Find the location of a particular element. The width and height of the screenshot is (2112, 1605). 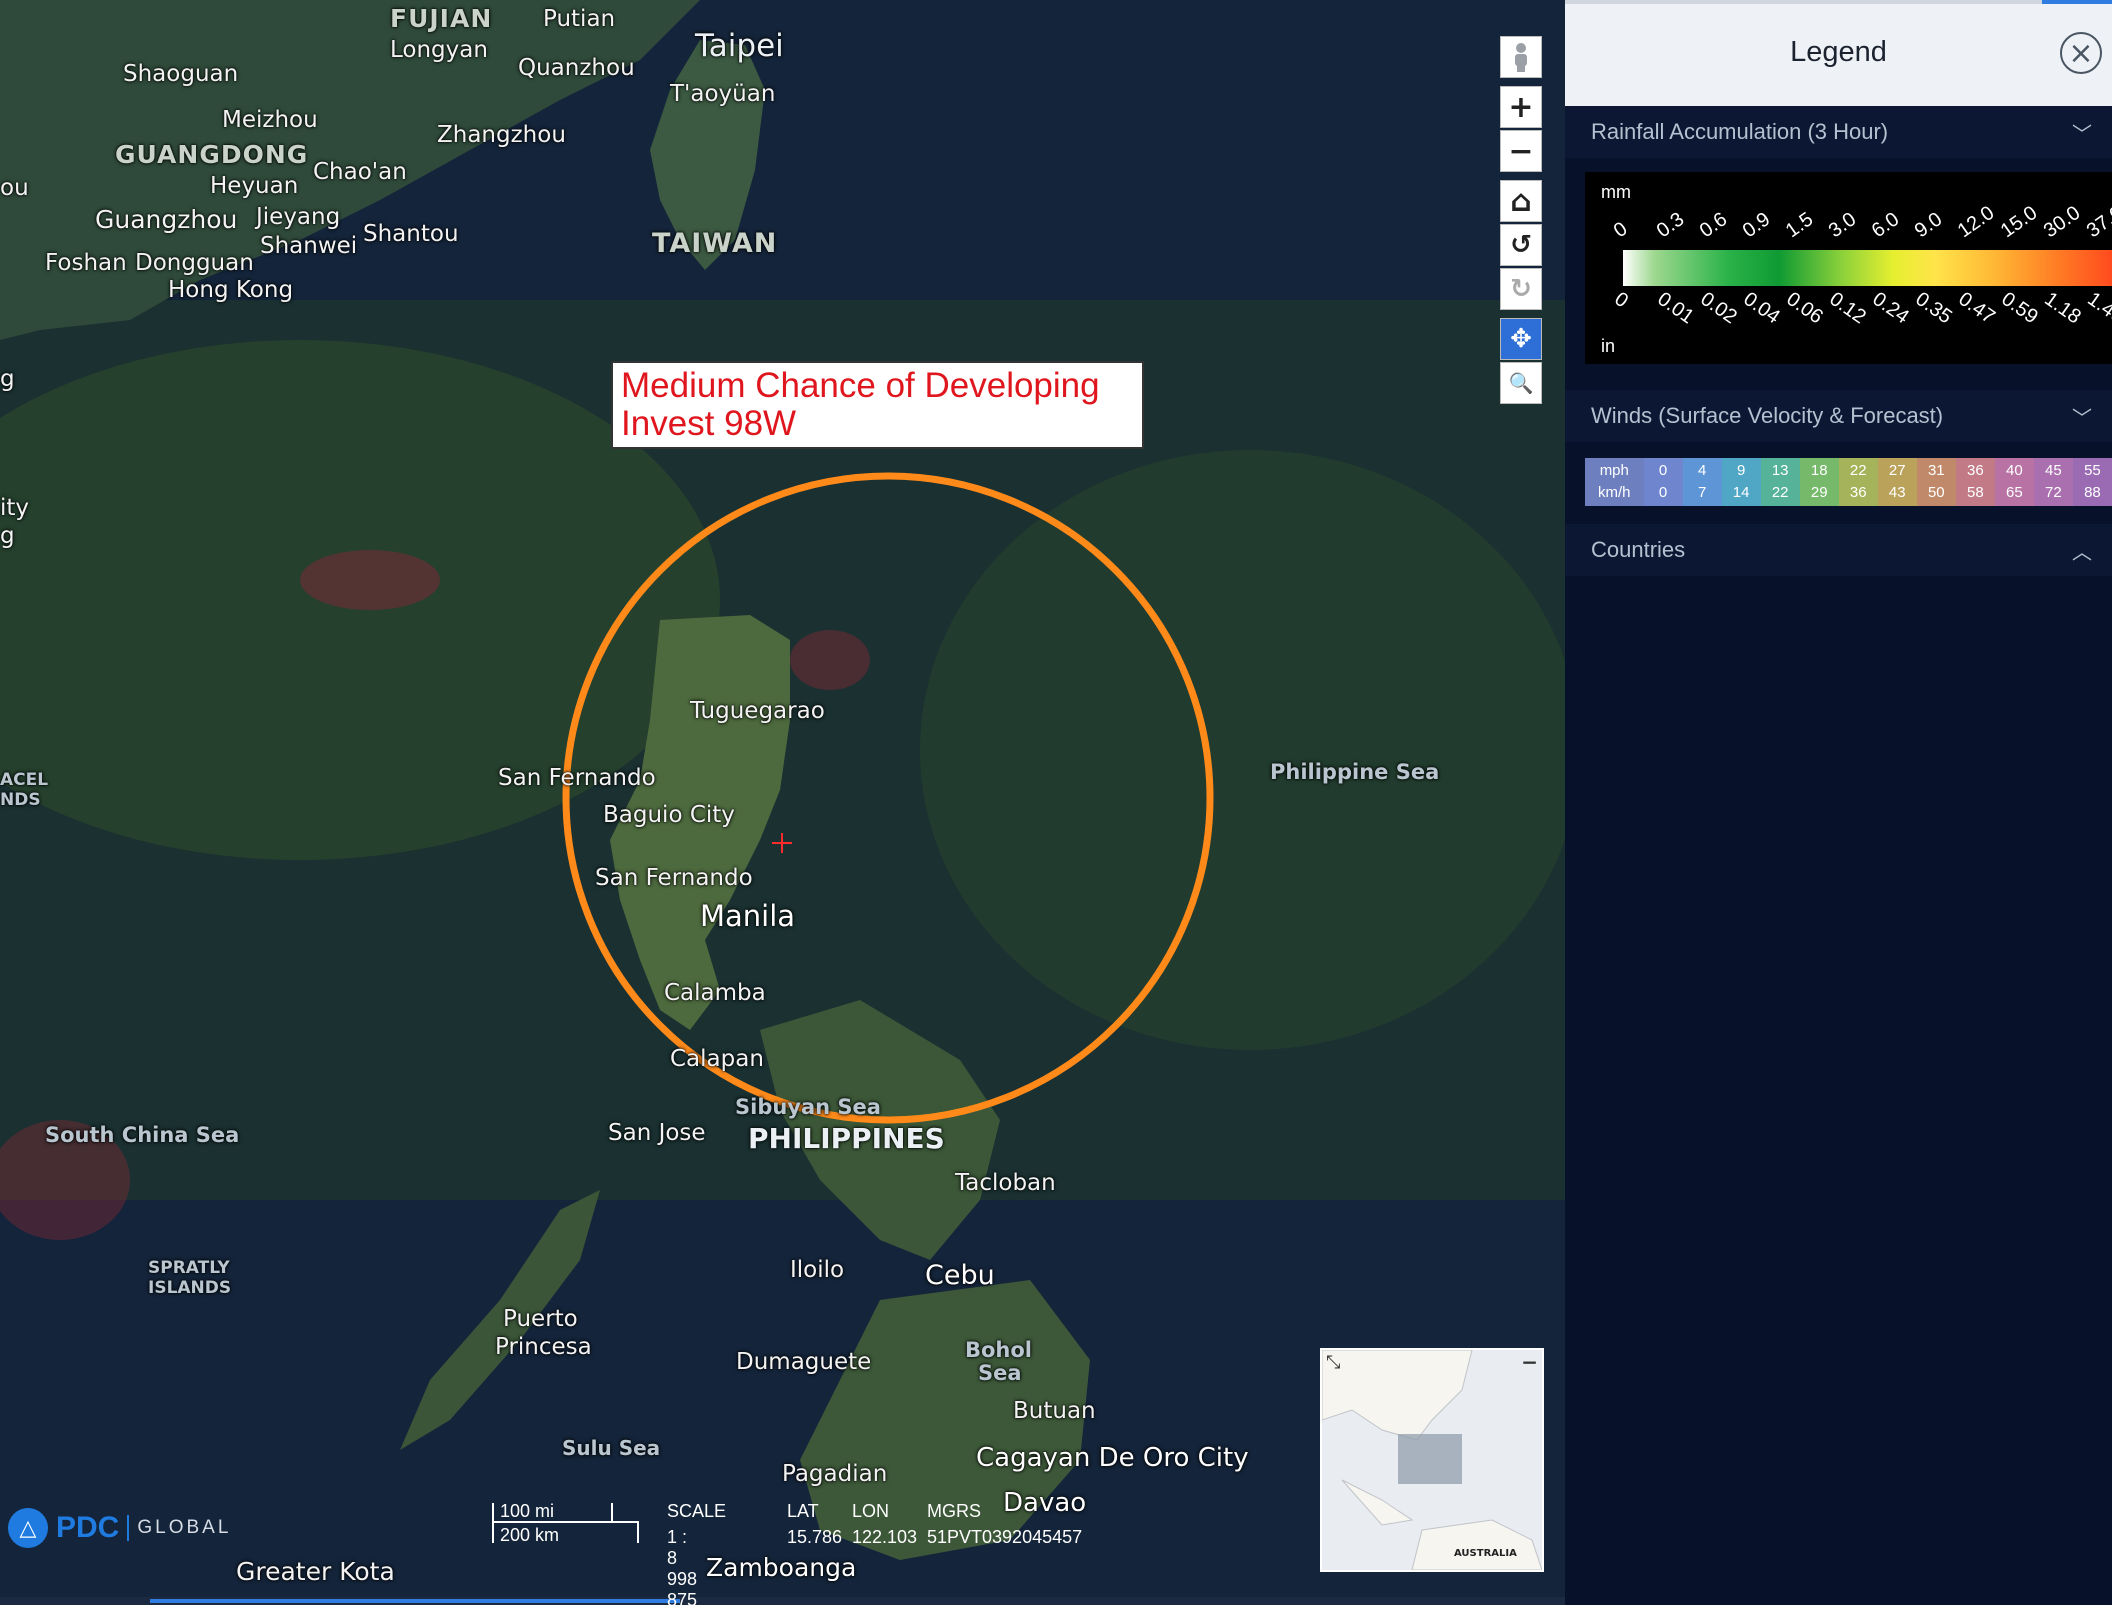

winds-cell: 55 88 is located at coordinates (2092, 482).